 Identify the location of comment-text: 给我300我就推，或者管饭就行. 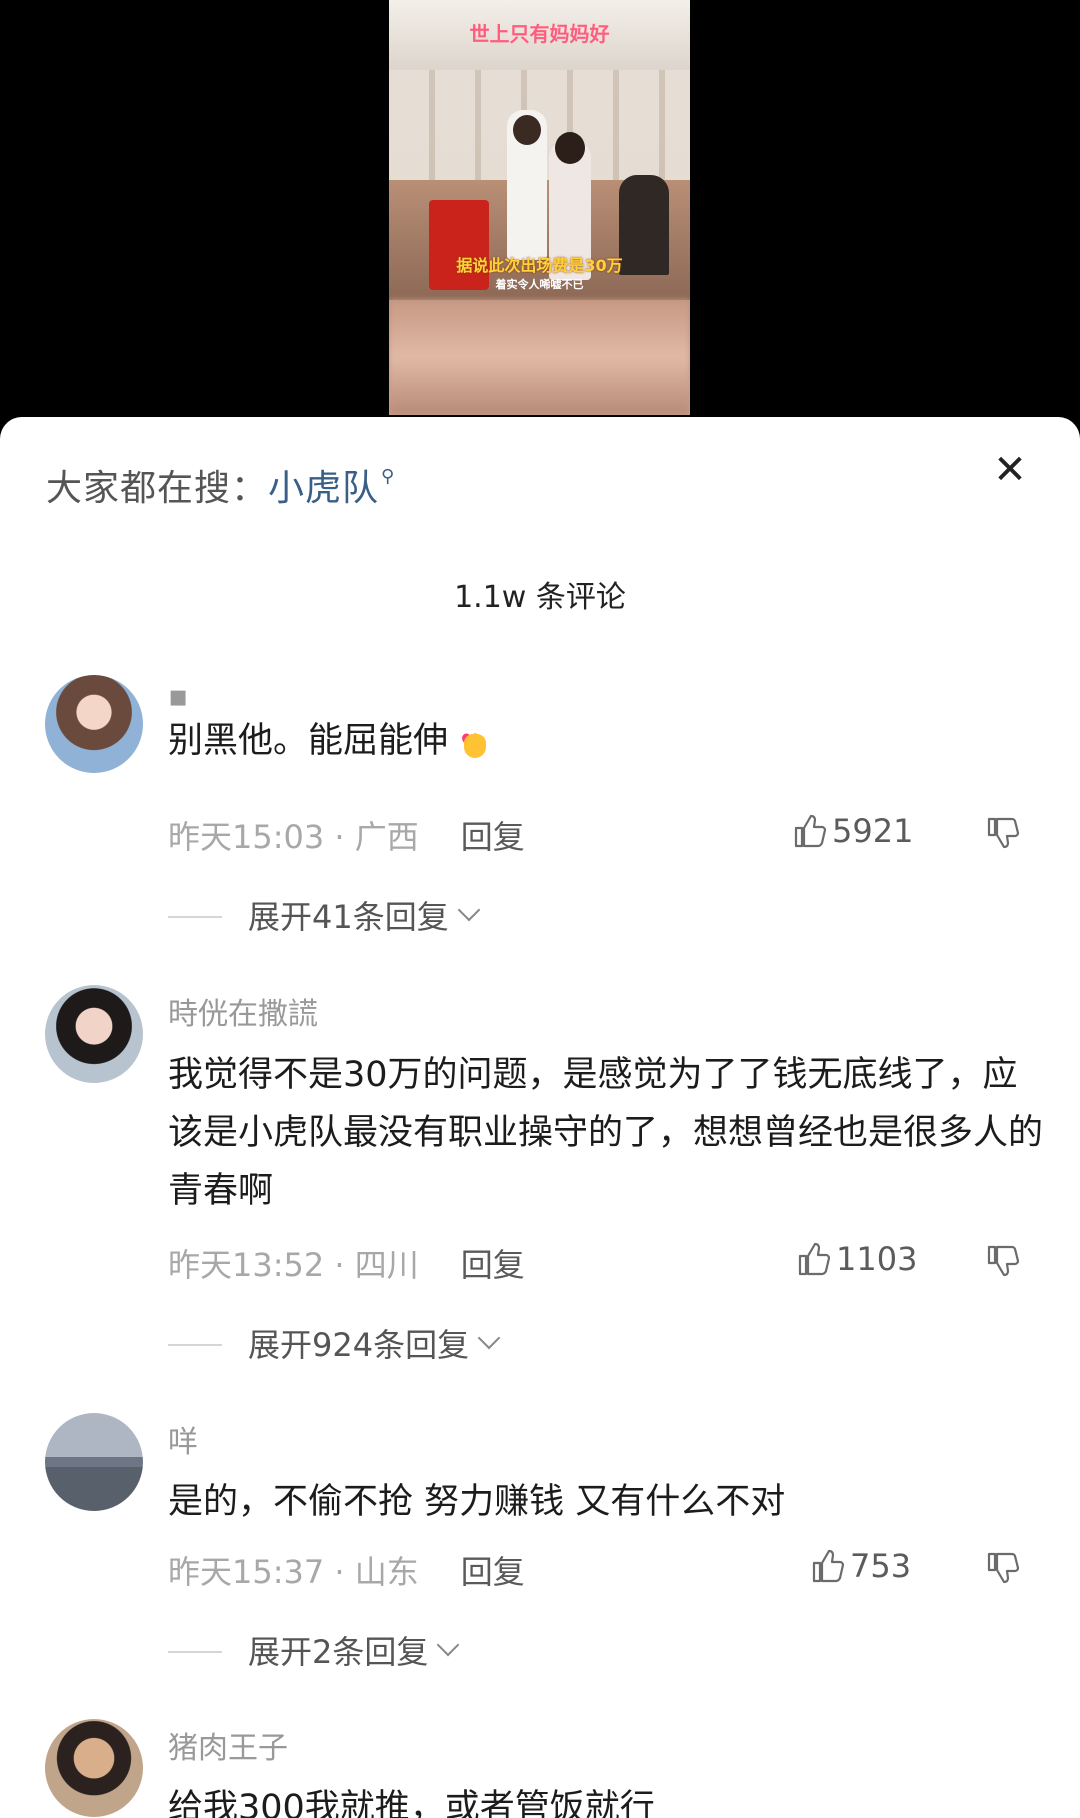
(608, 1798).